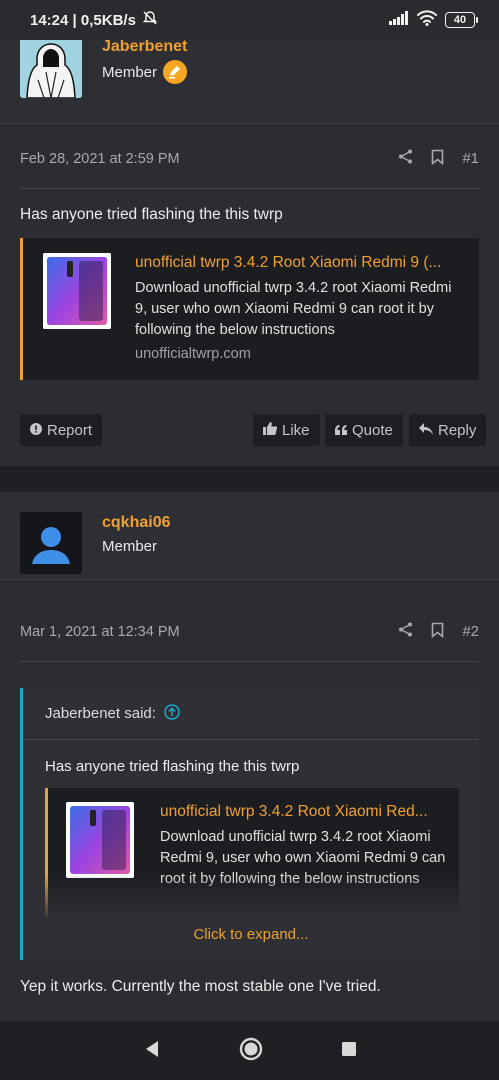 This screenshot has height=1080, width=499. I want to click on post-author-row: cqkhai06 Member, so click(249, 536).